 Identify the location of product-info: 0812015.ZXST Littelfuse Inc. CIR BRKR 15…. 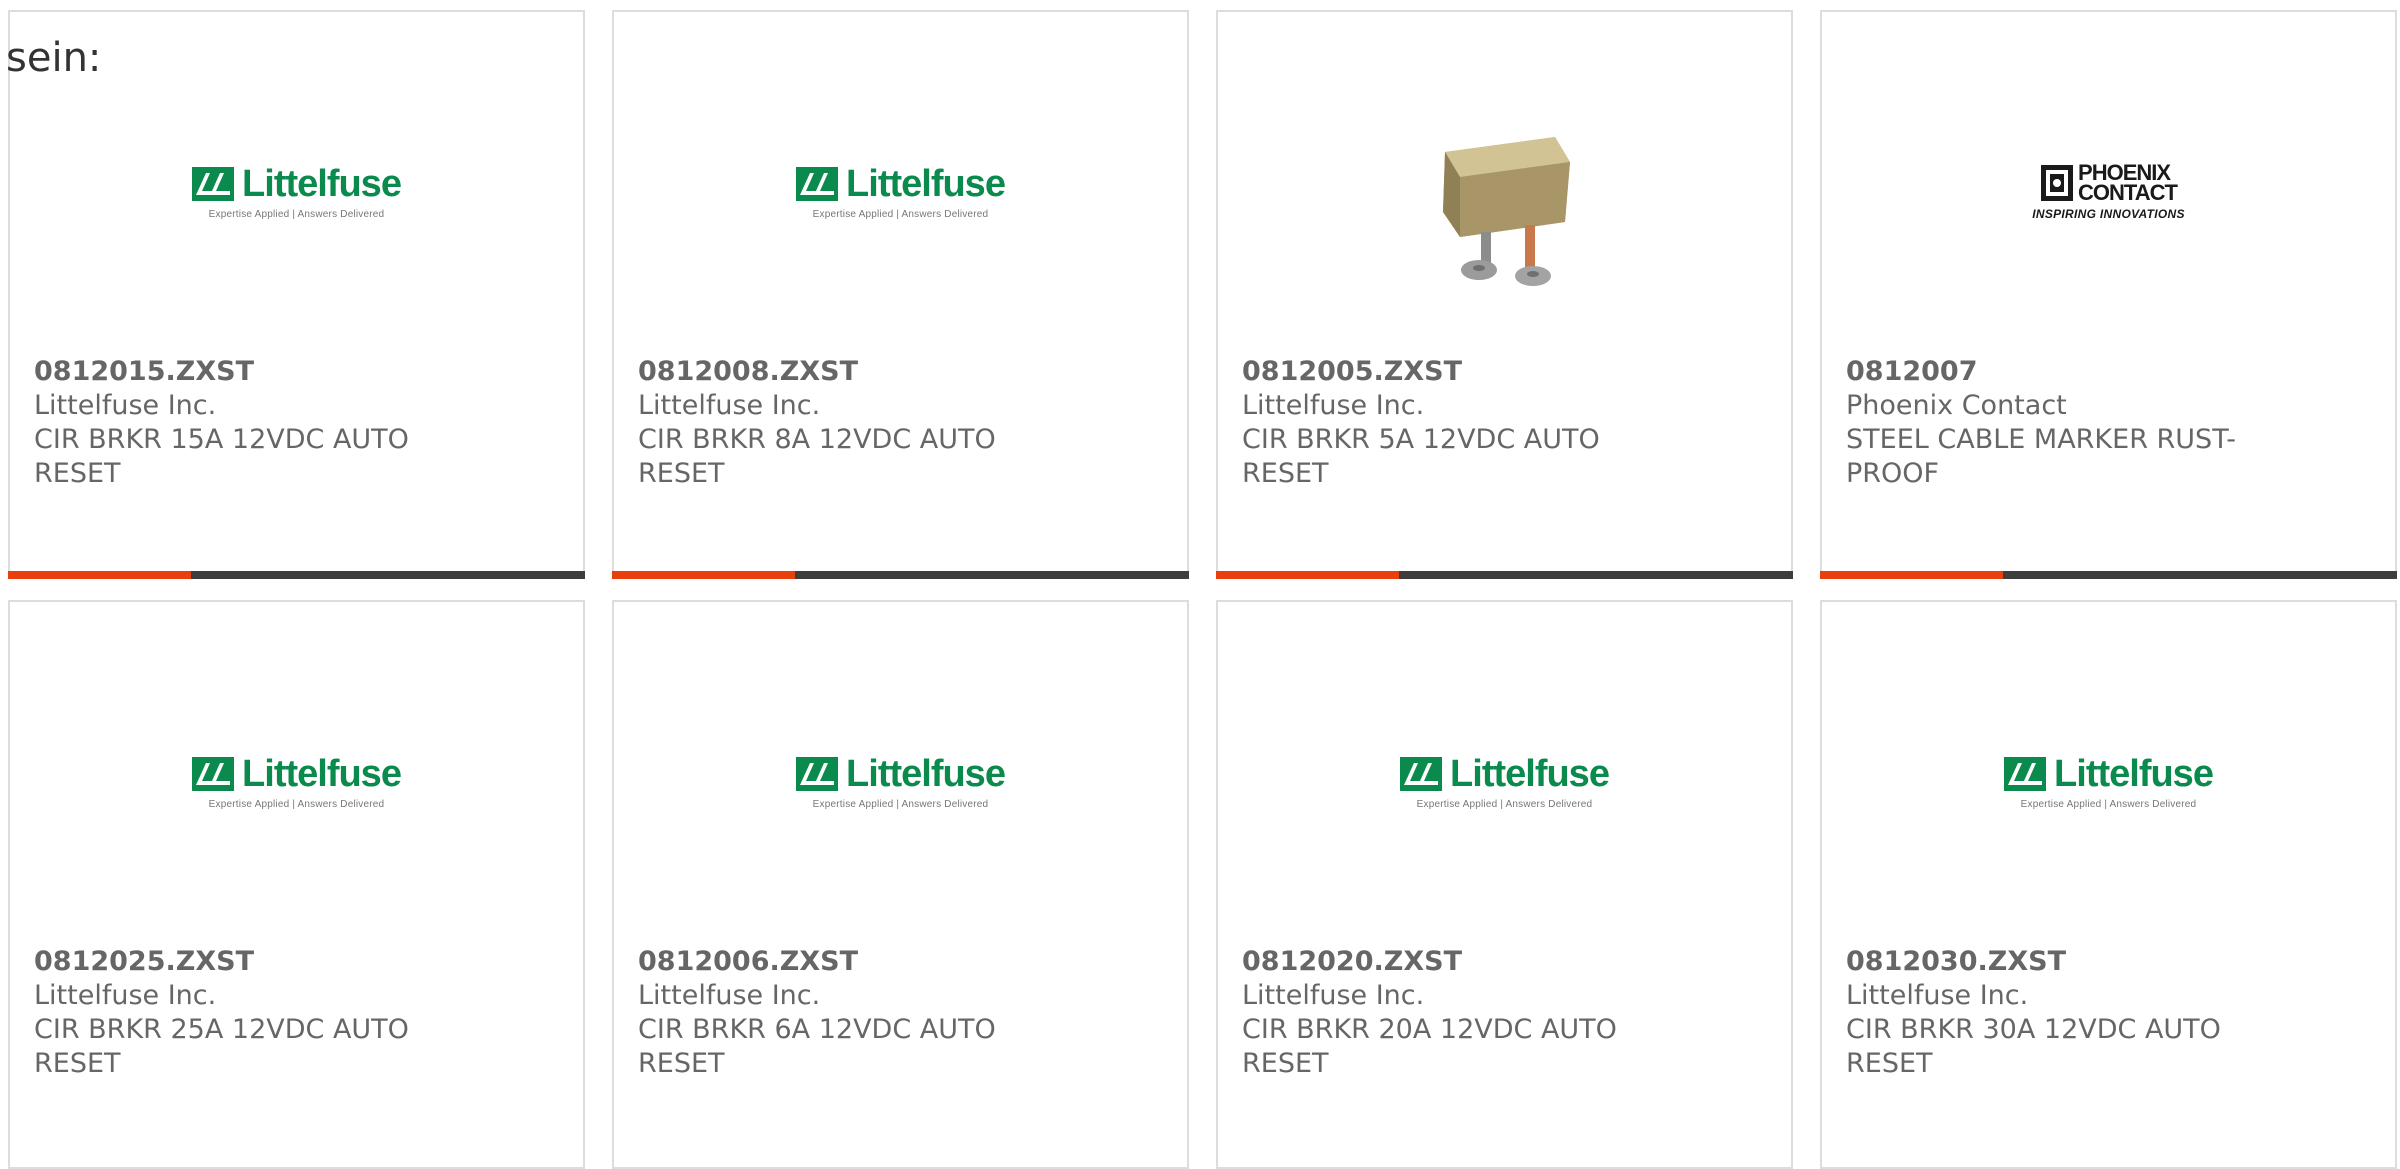
(244, 423).